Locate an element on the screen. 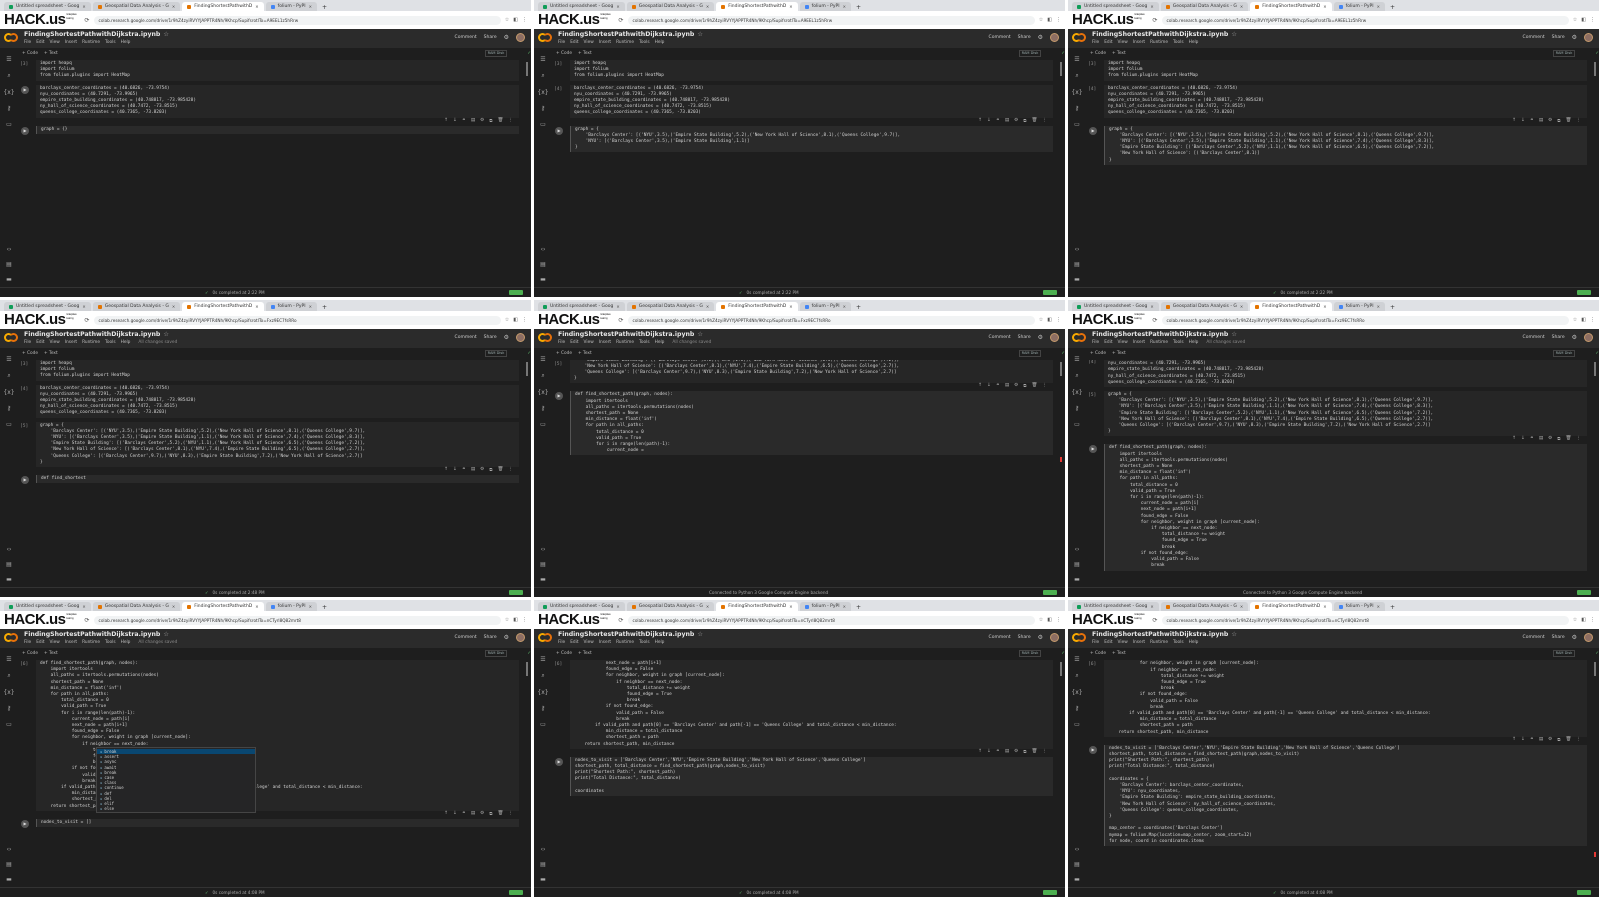  link-icon: ⚭ is located at coordinates (464, 470).